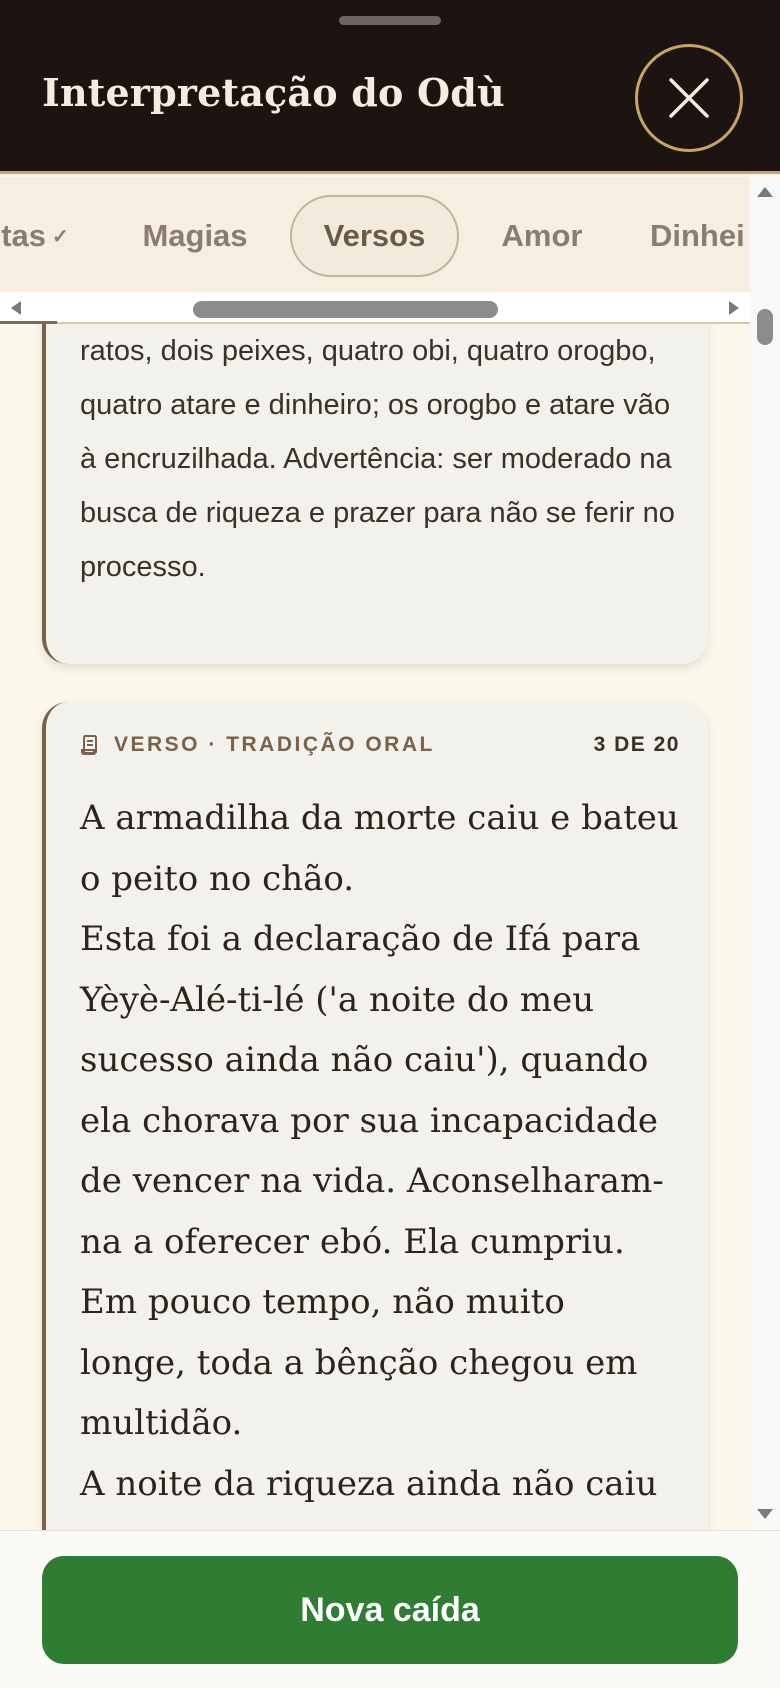  I want to click on close-button, so click(689, 98).